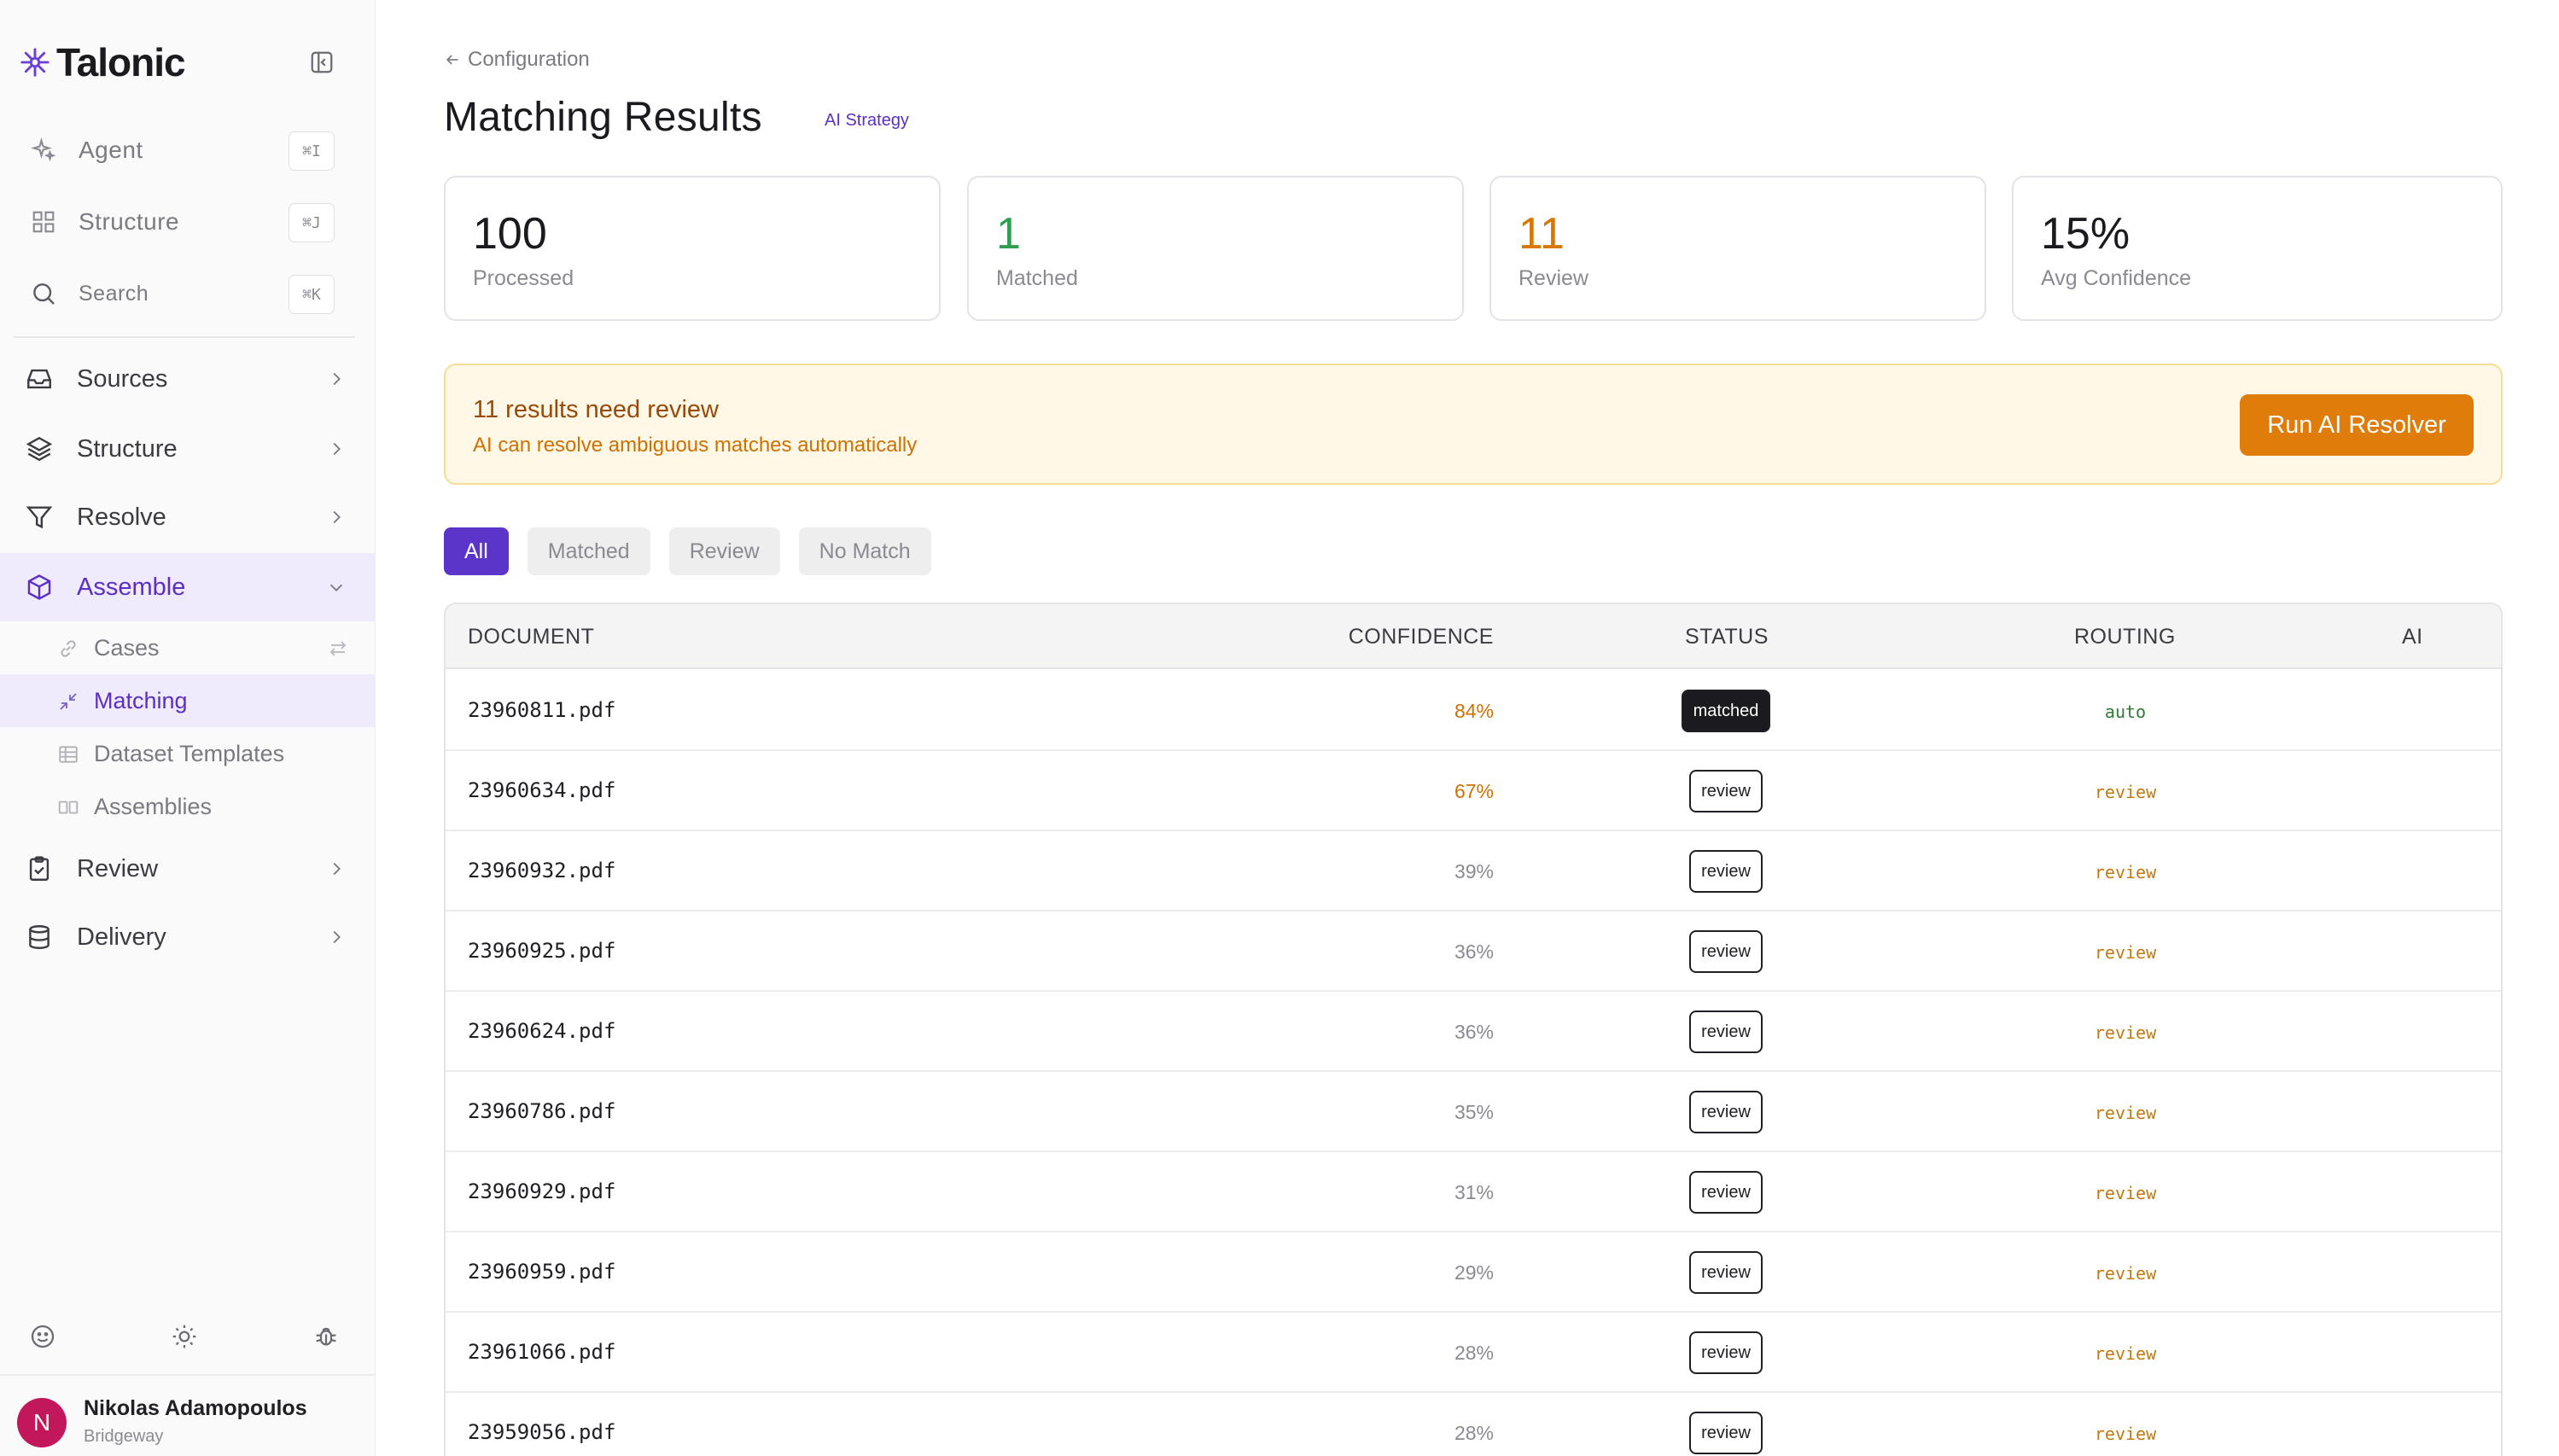 This screenshot has height=1456, width=2559. I want to click on document-name: 23961066.pdf, so click(541, 1352).